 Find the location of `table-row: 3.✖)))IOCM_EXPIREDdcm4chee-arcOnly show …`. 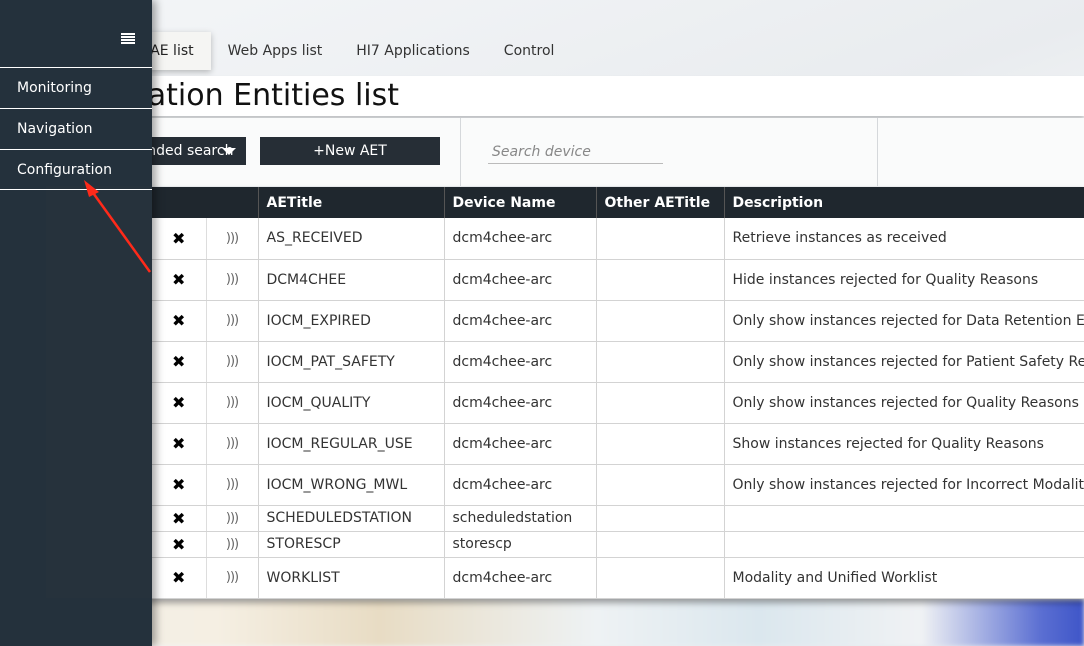

table-row: 3.✖)))IOCM_EXPIREDdcm4chee-arcOnly show … is located at coordinates (565, 321).